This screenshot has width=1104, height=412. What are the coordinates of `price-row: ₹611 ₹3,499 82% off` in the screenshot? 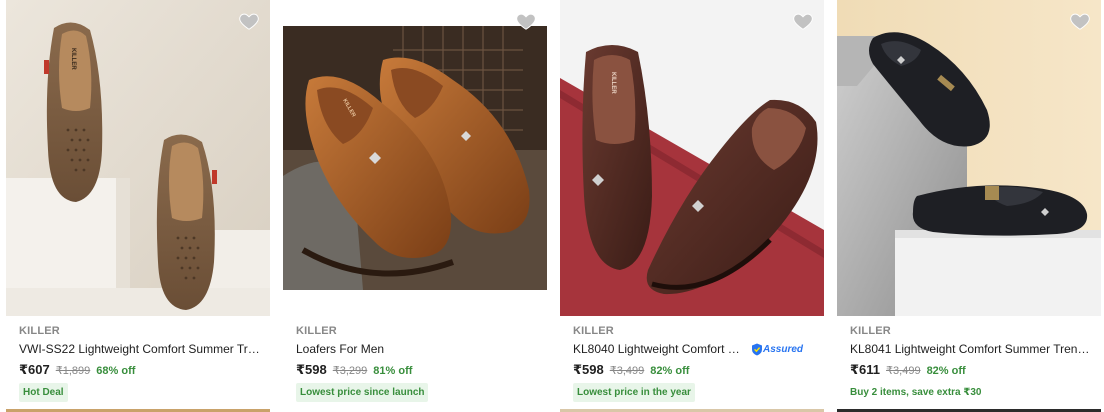 It's located at (972, 370).